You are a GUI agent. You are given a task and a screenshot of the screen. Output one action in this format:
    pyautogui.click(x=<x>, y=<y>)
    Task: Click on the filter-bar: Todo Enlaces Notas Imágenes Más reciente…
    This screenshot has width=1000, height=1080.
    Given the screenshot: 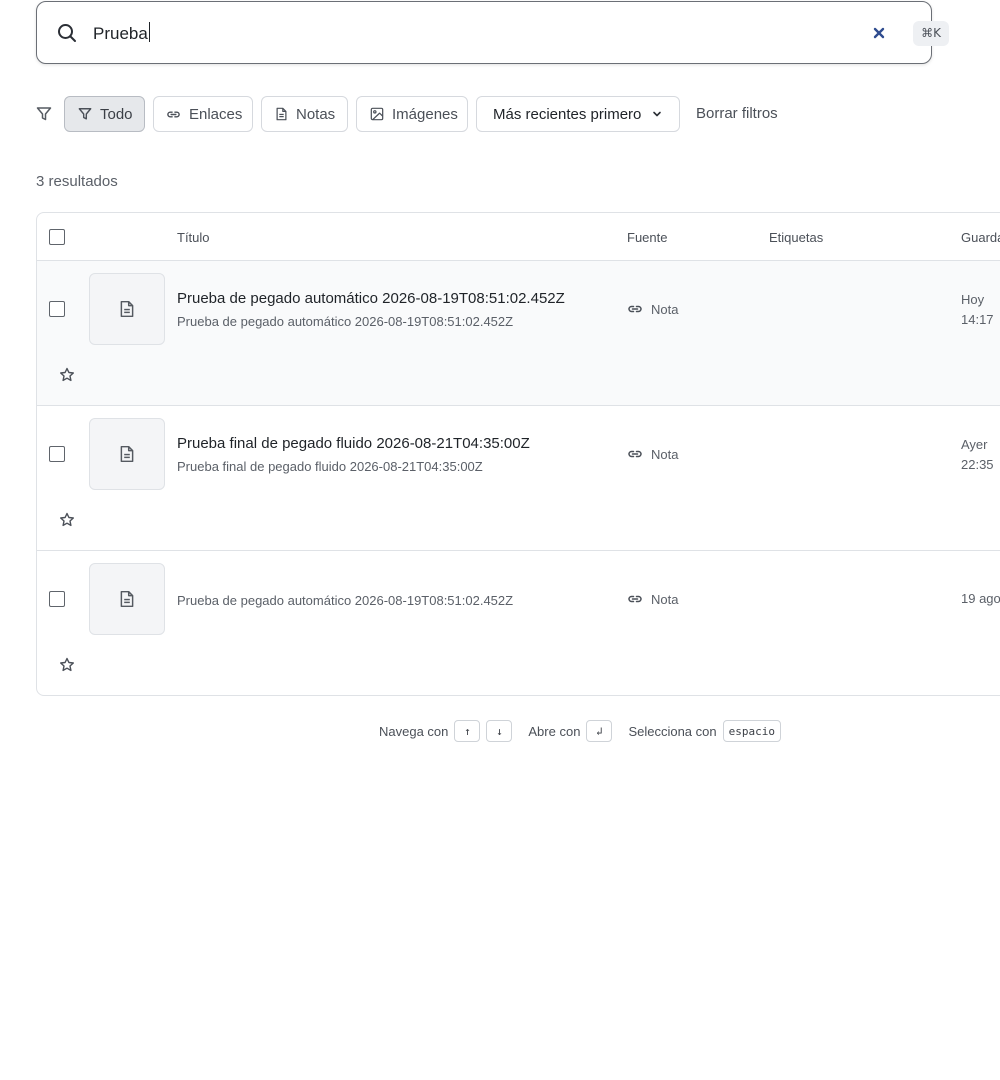 What is the action you would take?
    pyautogui.click(x=518, y=114)
    